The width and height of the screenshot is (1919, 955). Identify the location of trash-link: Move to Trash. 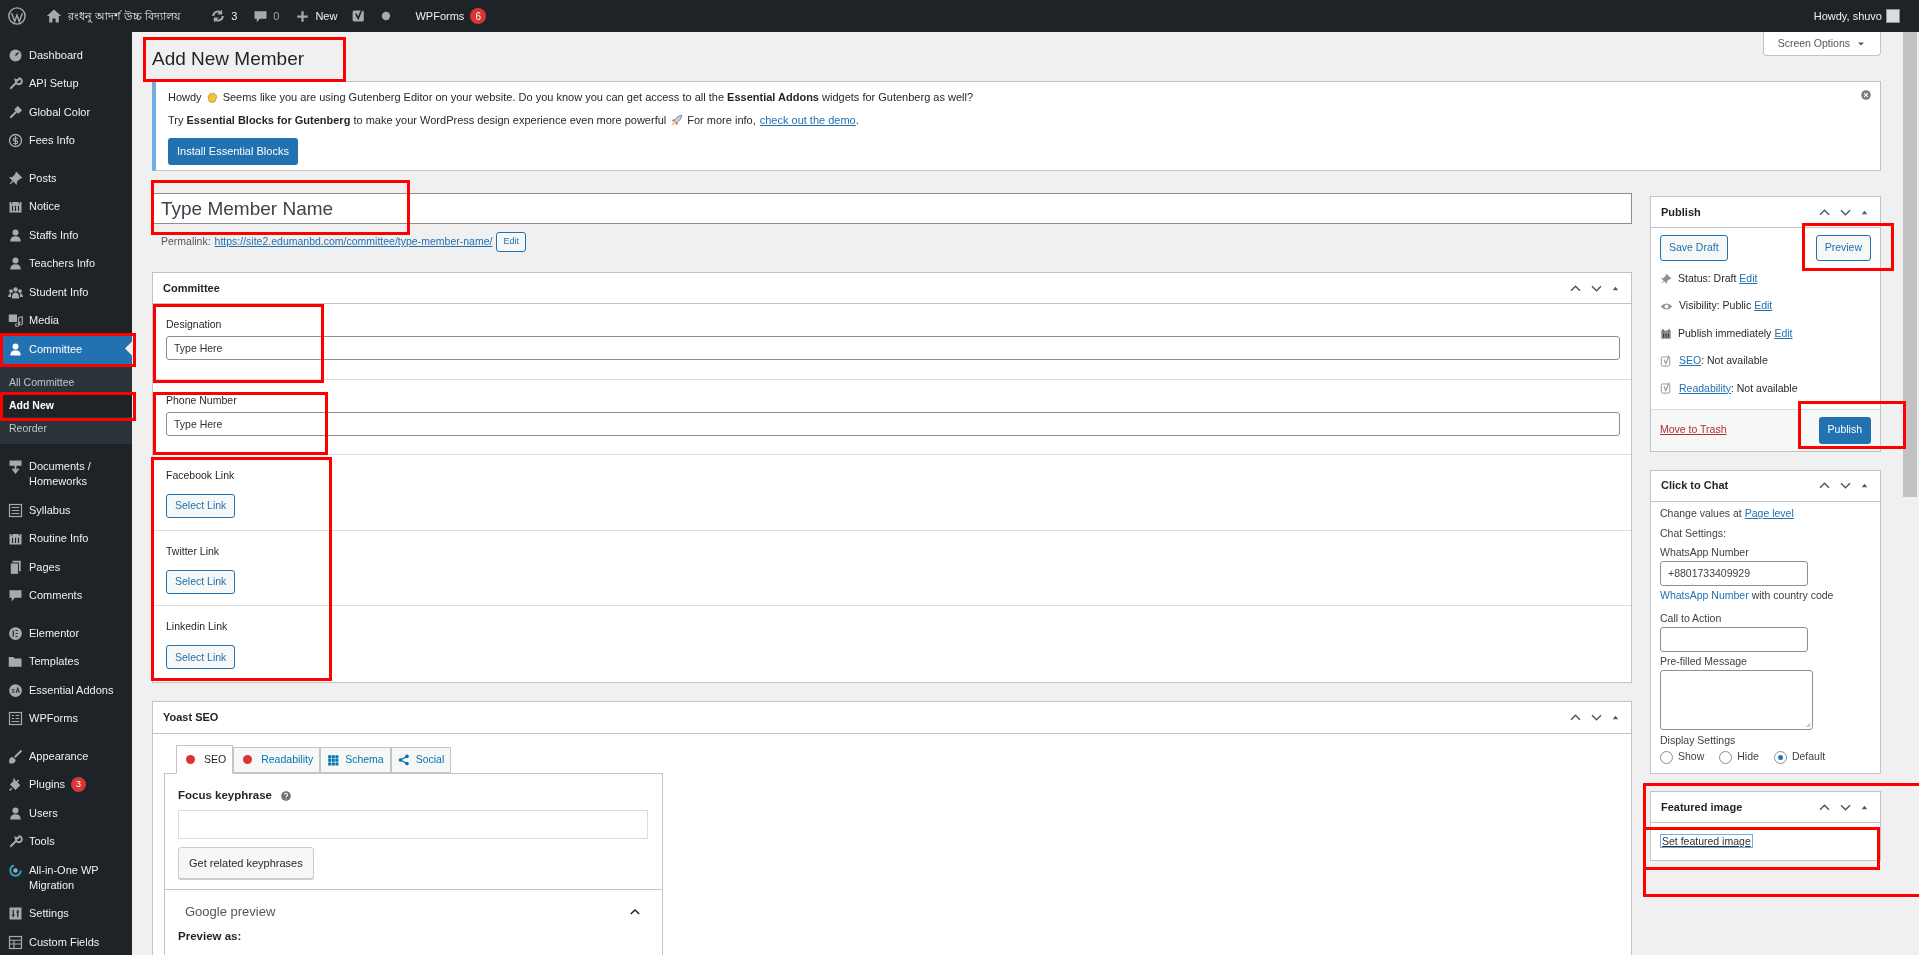
(1693, 430).